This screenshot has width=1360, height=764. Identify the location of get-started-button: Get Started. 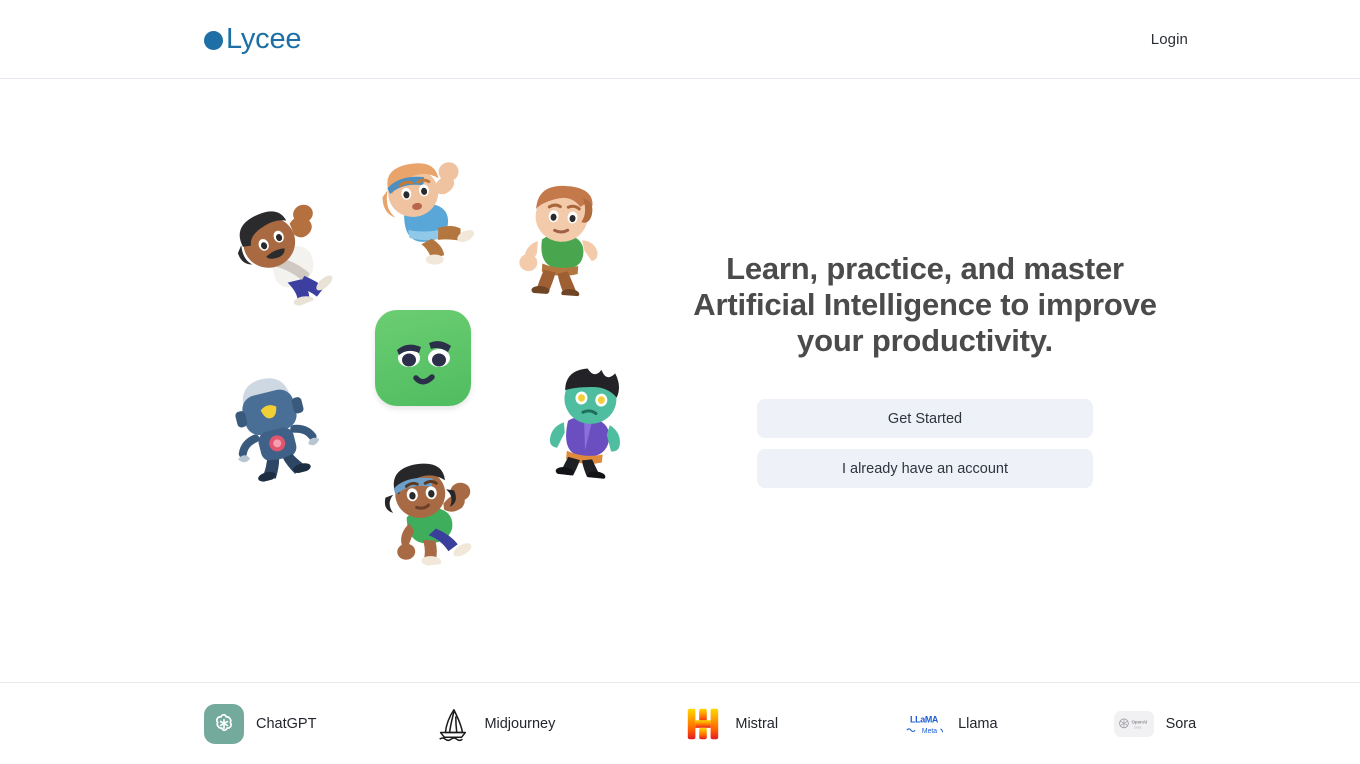
(925, 419).